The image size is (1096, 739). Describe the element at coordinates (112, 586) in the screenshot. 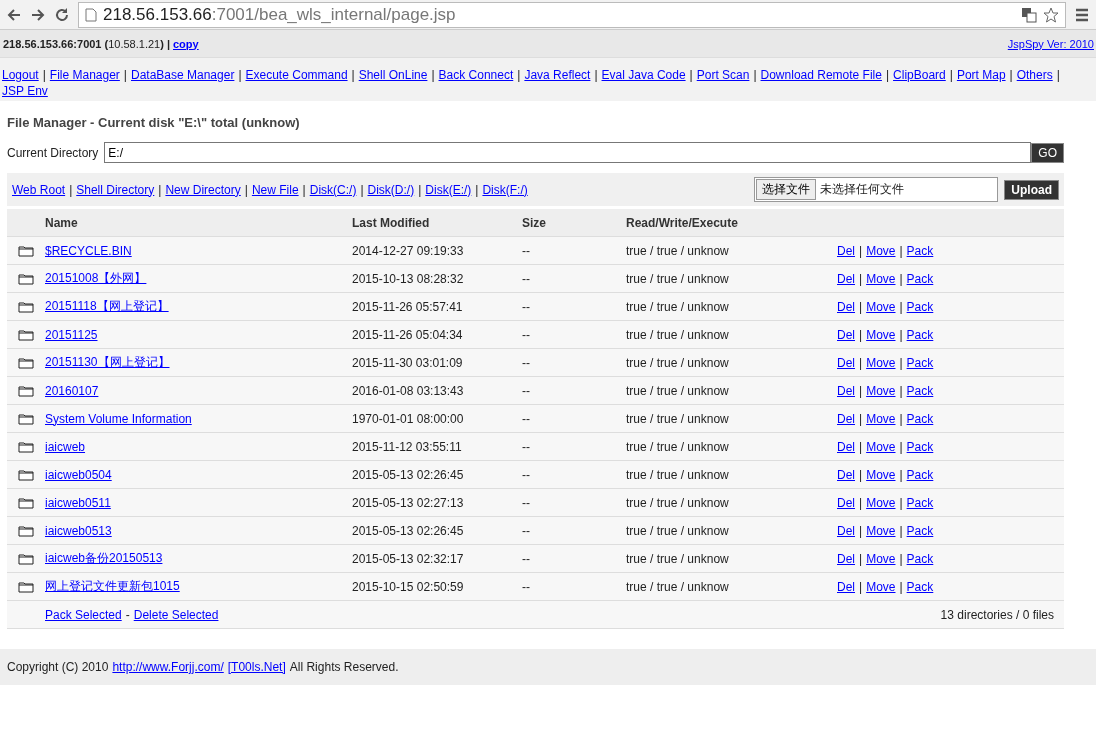

I see `folder-link: 网上登记文件更新包1015` at that location.